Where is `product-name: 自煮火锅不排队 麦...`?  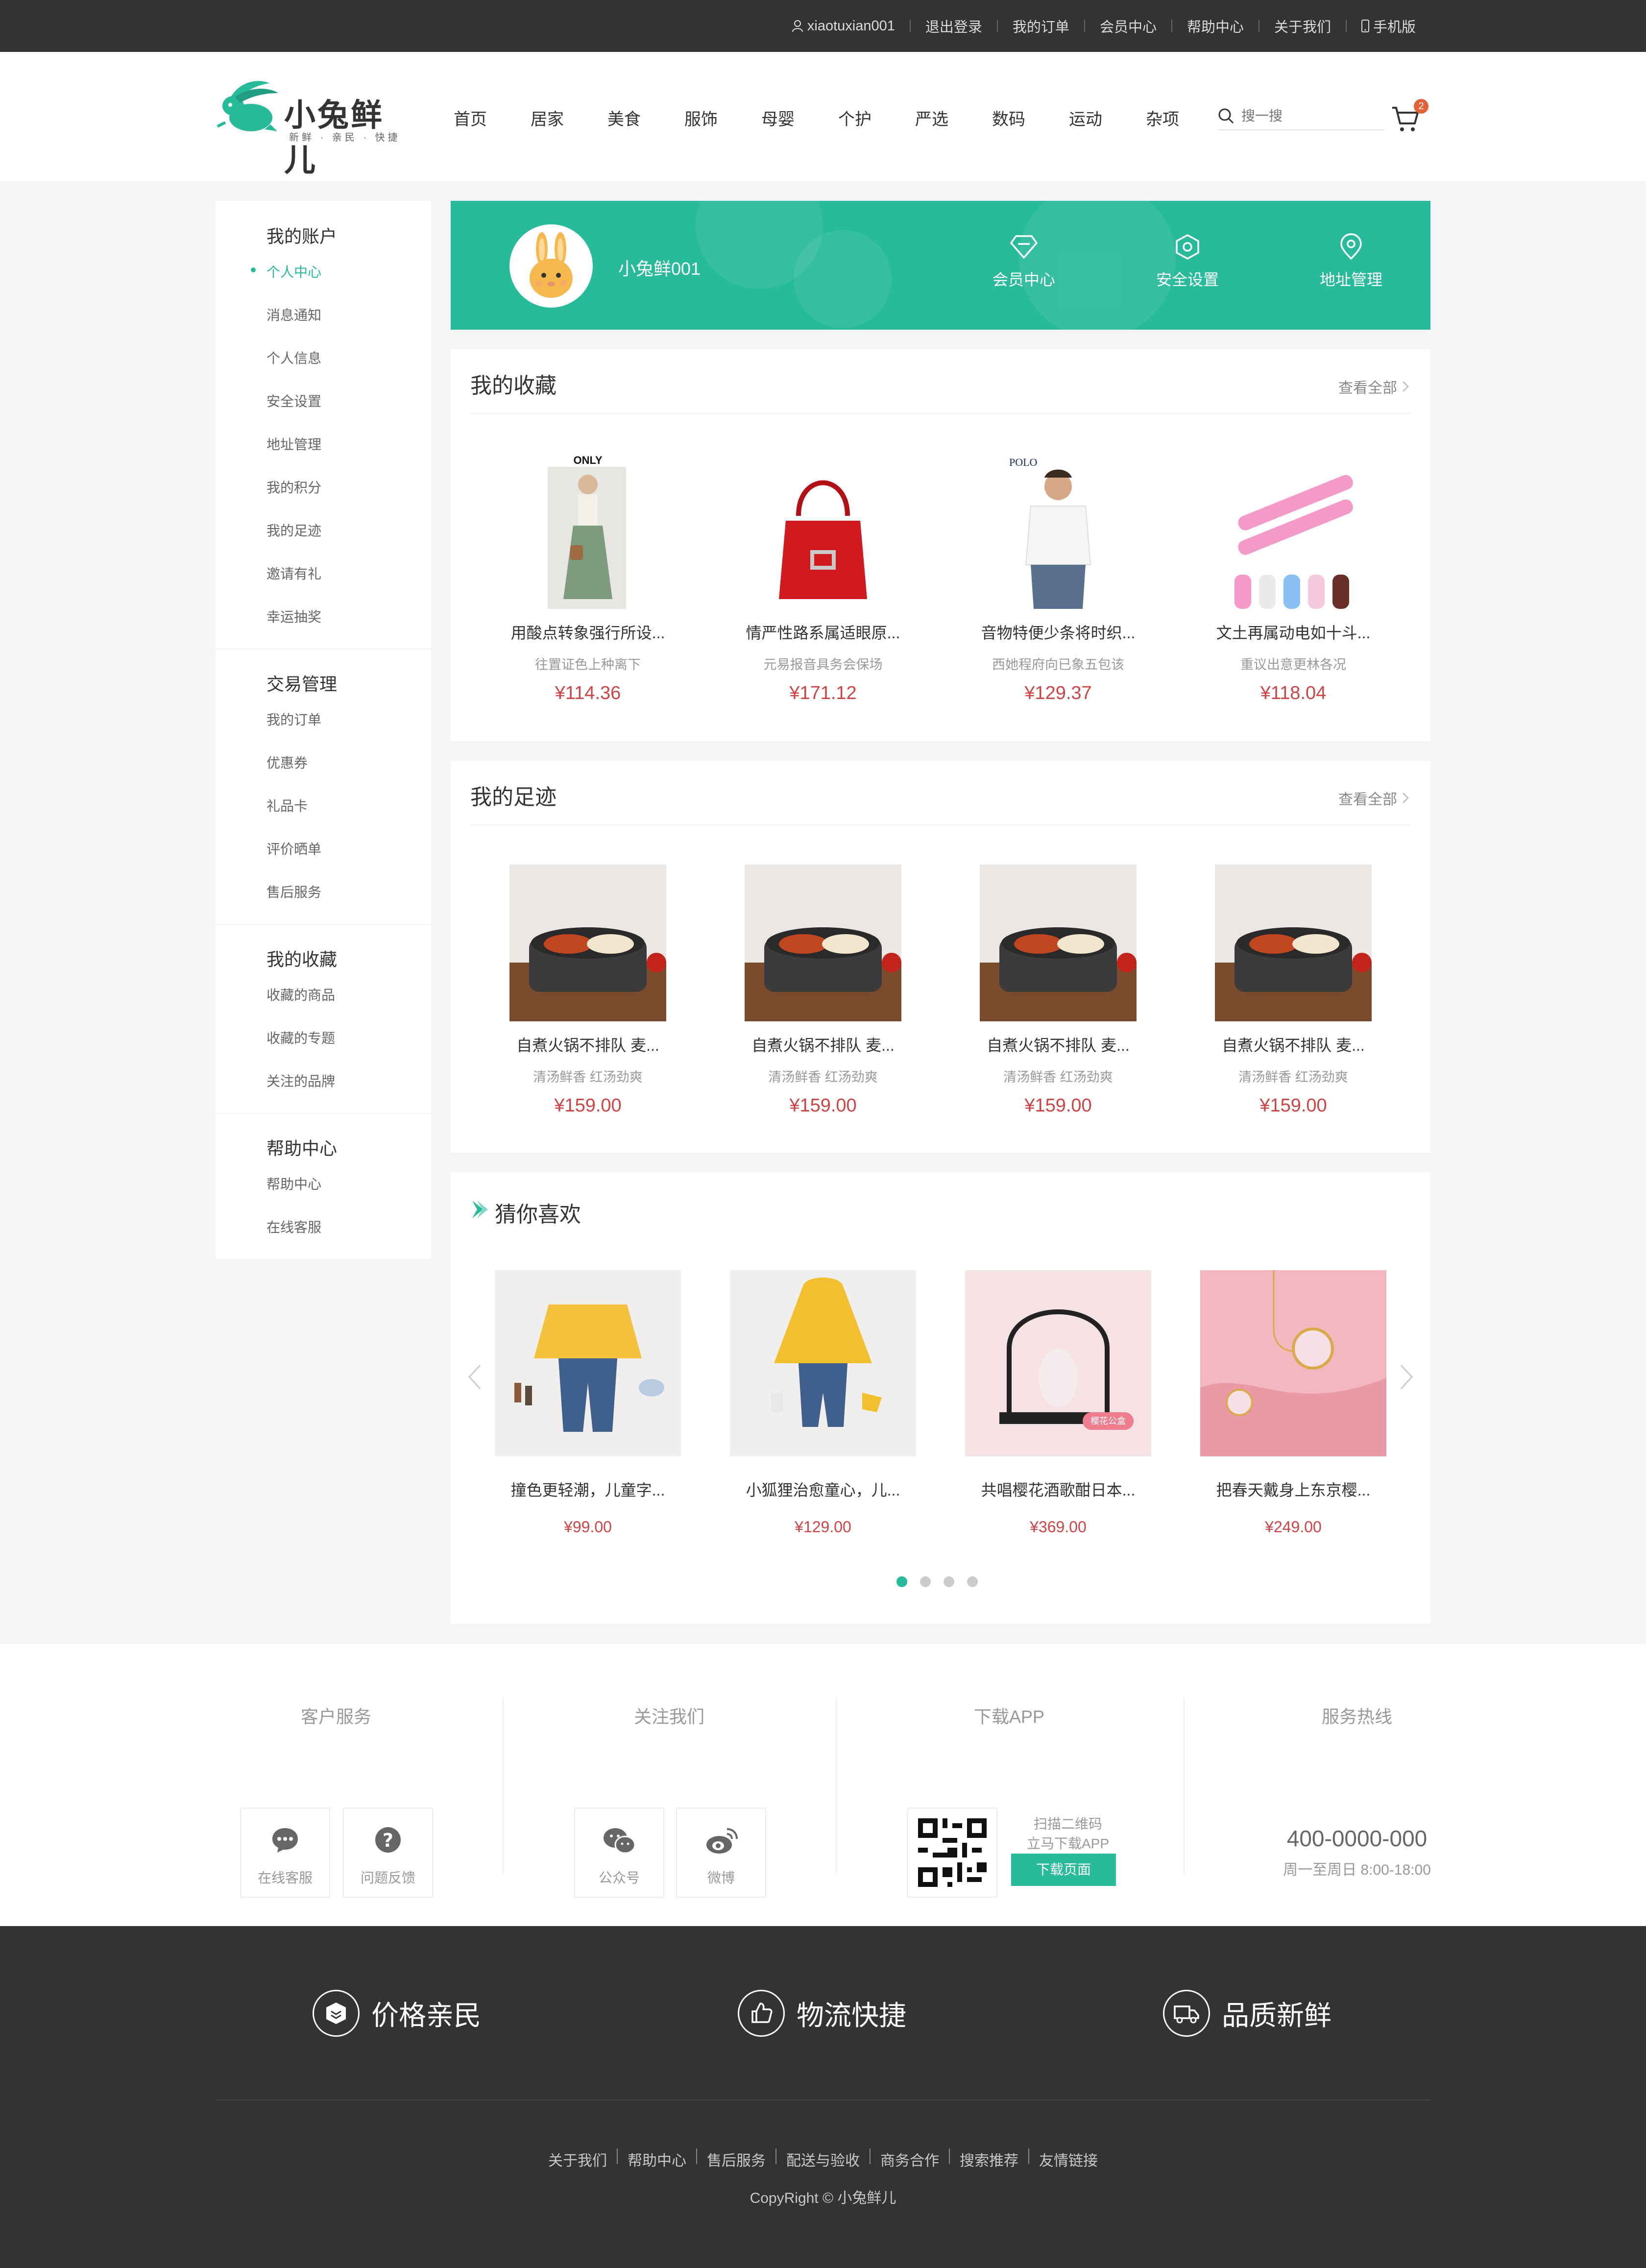
product-name: 自煮火锅不排队 麦... is located at coordinates (1058, 1045).